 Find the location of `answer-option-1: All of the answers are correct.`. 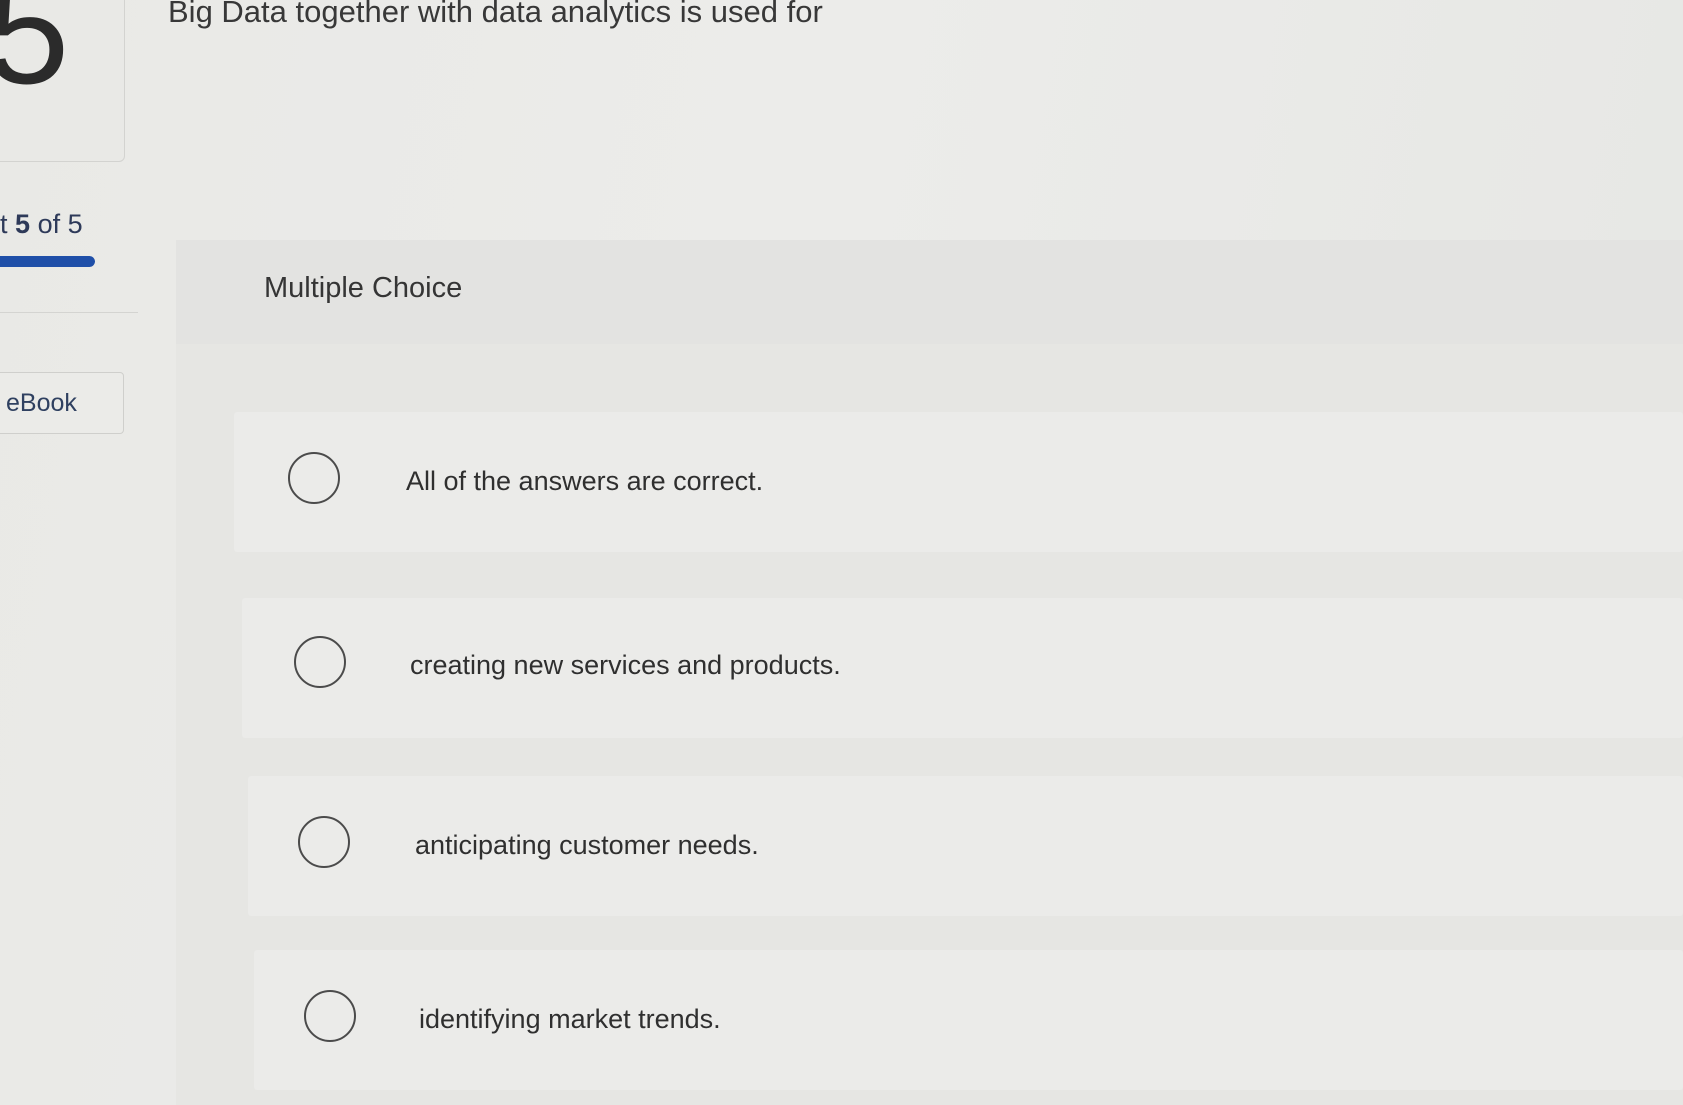

answer-option-1: All of the answers are correct. is located at coordinates (958, 482).